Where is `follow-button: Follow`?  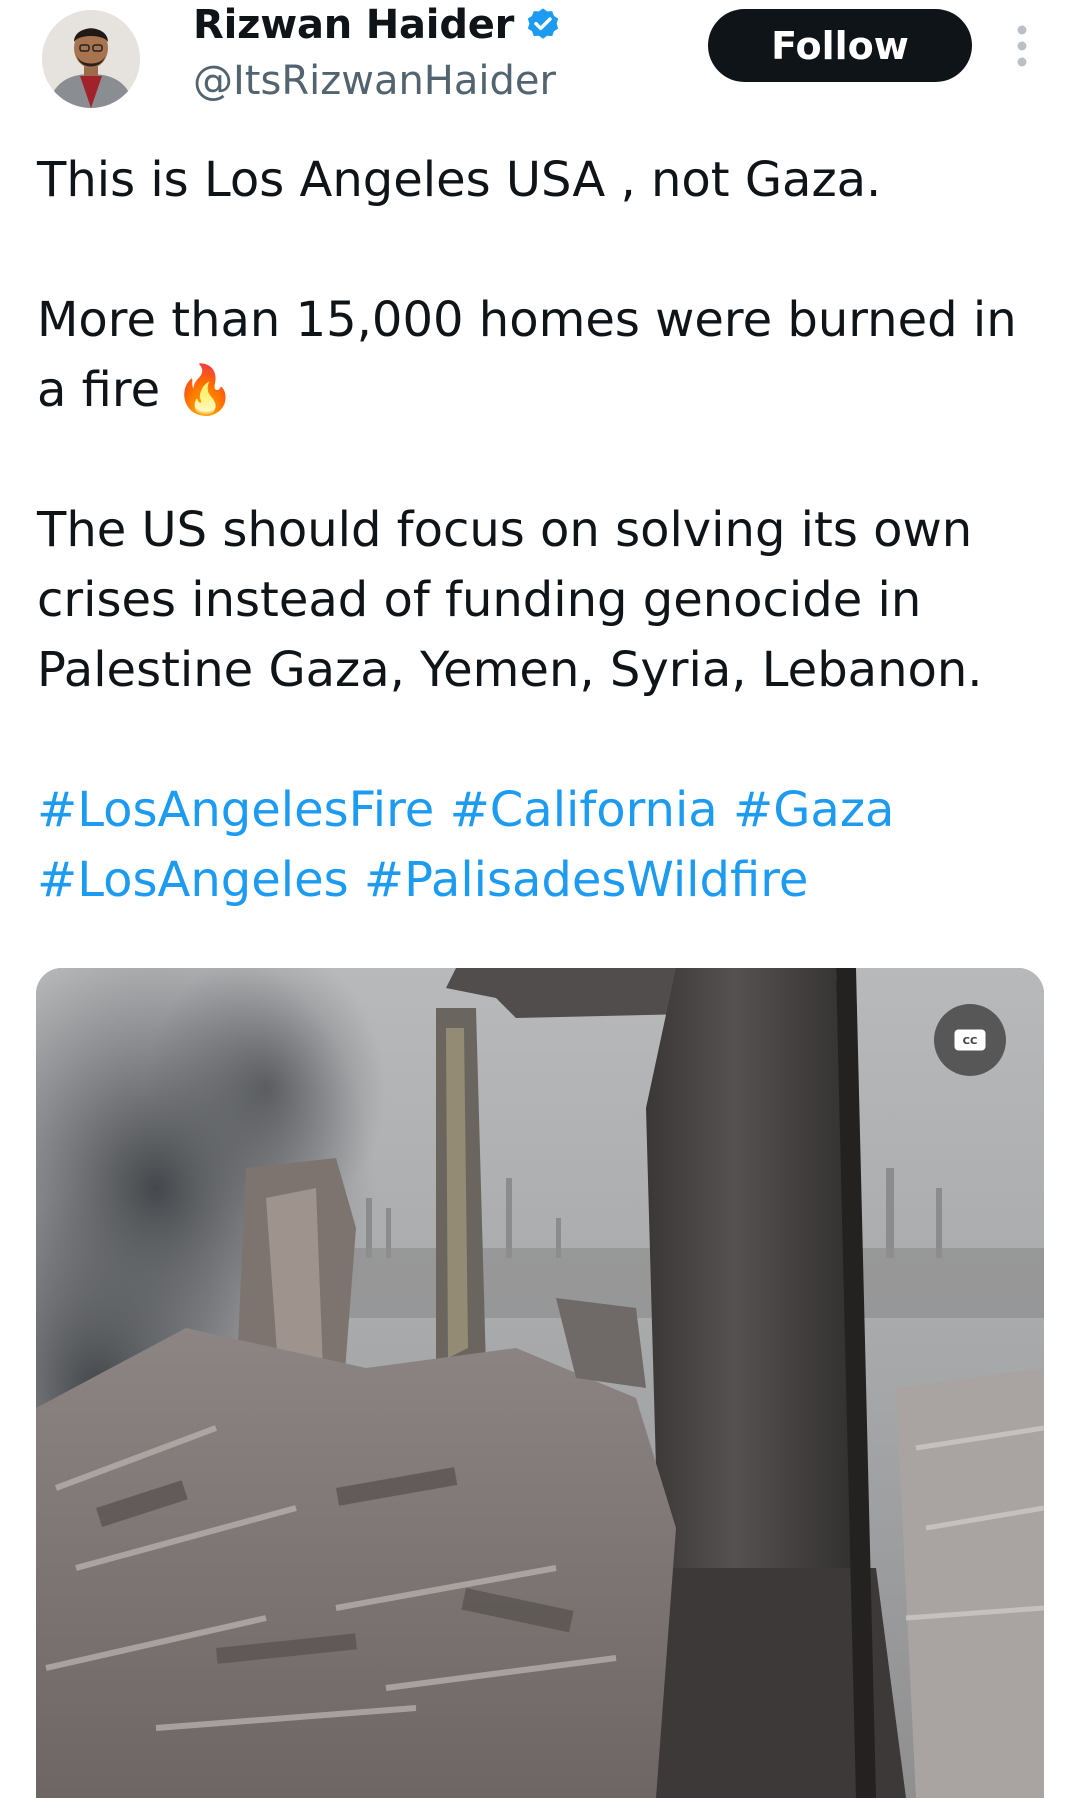 follow-button: Follow is located at coordinates (840, 45).